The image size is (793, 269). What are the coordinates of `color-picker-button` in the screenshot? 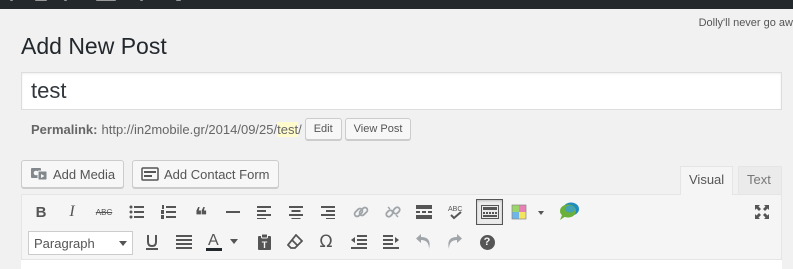 It's located at (528, 212).